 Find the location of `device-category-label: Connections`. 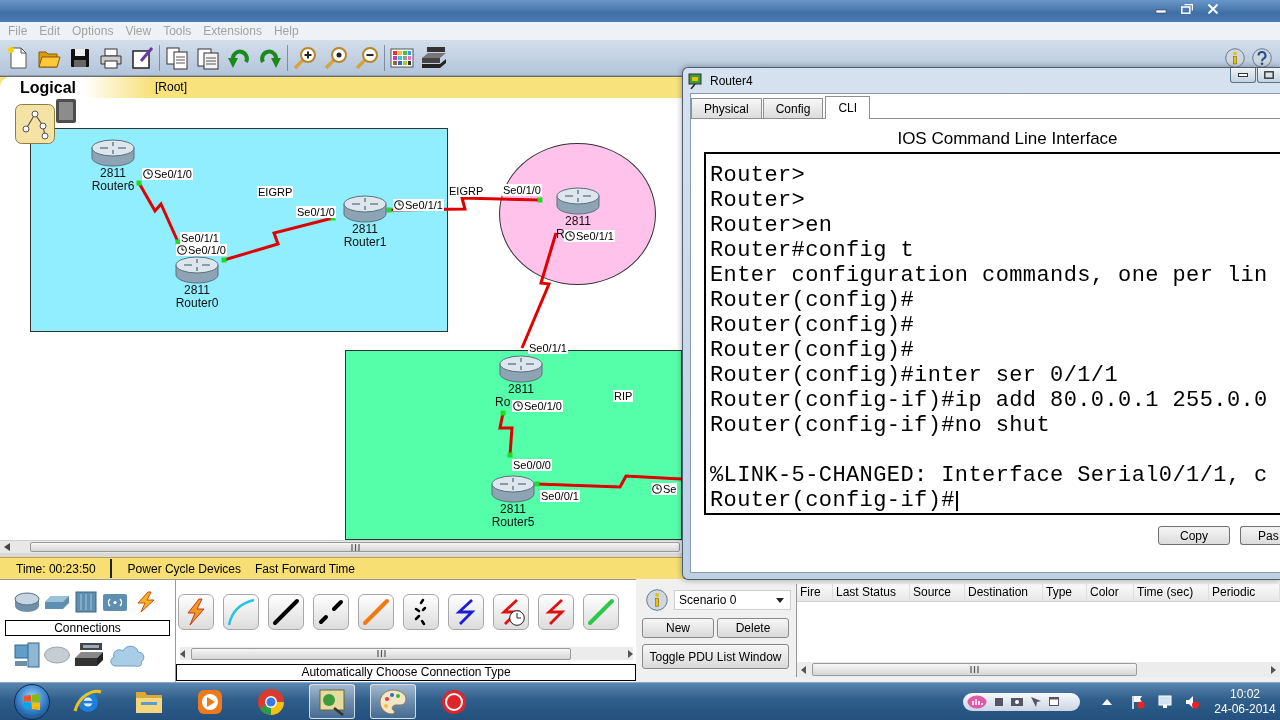

device-category-label: Connections is located at coordinates (87, 628).